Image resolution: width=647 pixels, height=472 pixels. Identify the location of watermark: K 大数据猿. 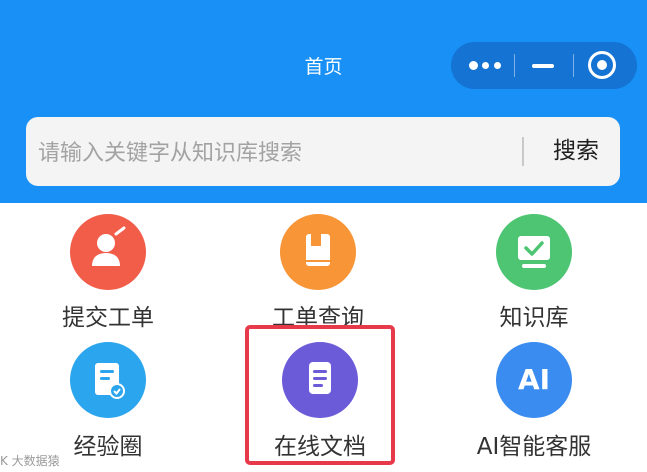
(30, 461).